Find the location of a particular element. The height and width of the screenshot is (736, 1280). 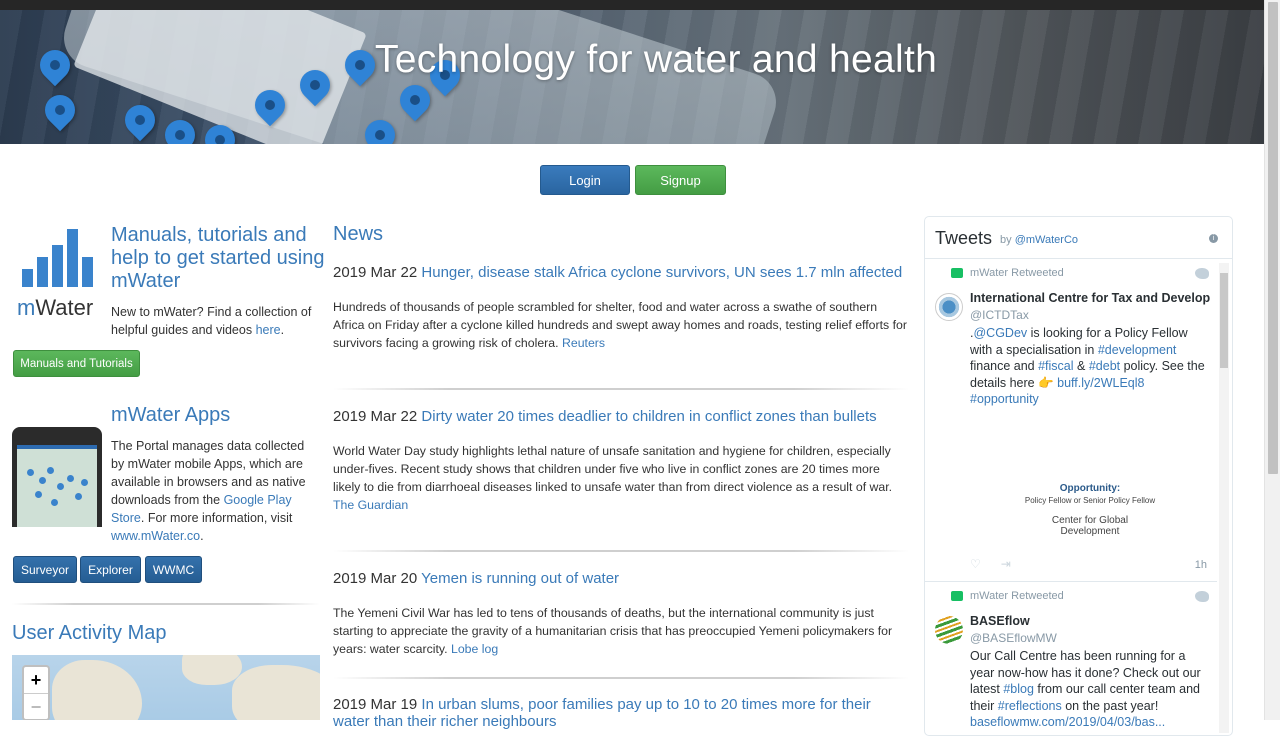

cgd-logo: Center for Global Development is located at coordinates (1090, 526).